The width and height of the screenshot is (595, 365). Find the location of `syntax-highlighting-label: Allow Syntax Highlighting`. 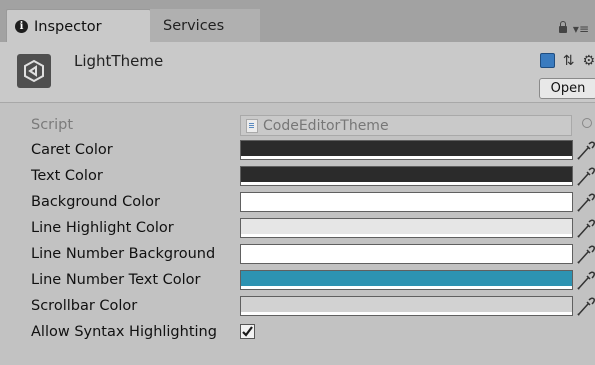

syntax-highlighting-label: Allow Syntax Highlighting is located at coordinates (124, 332).